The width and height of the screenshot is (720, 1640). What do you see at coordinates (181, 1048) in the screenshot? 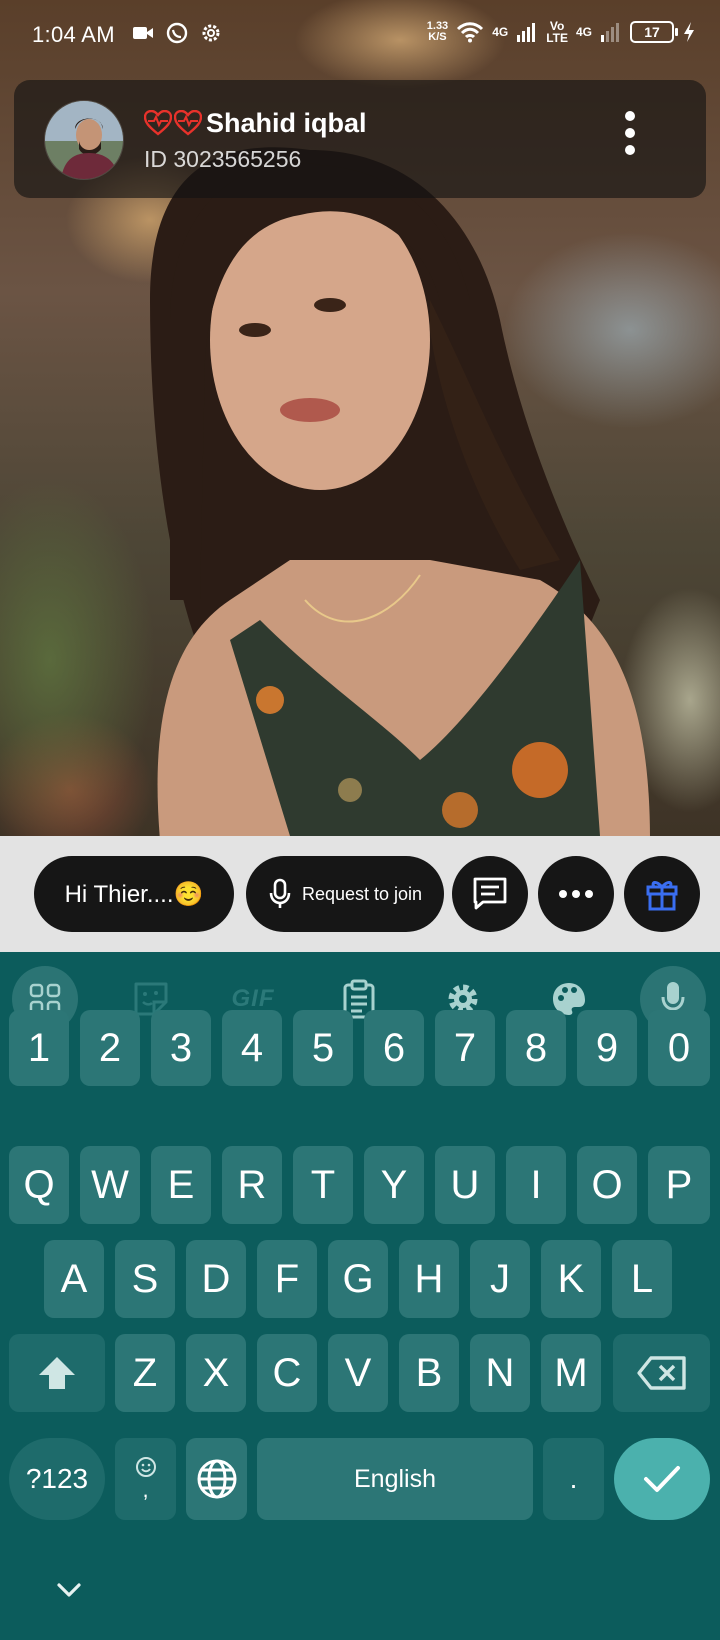
I see `key-3: 3` at bounding box center [181, 1048].